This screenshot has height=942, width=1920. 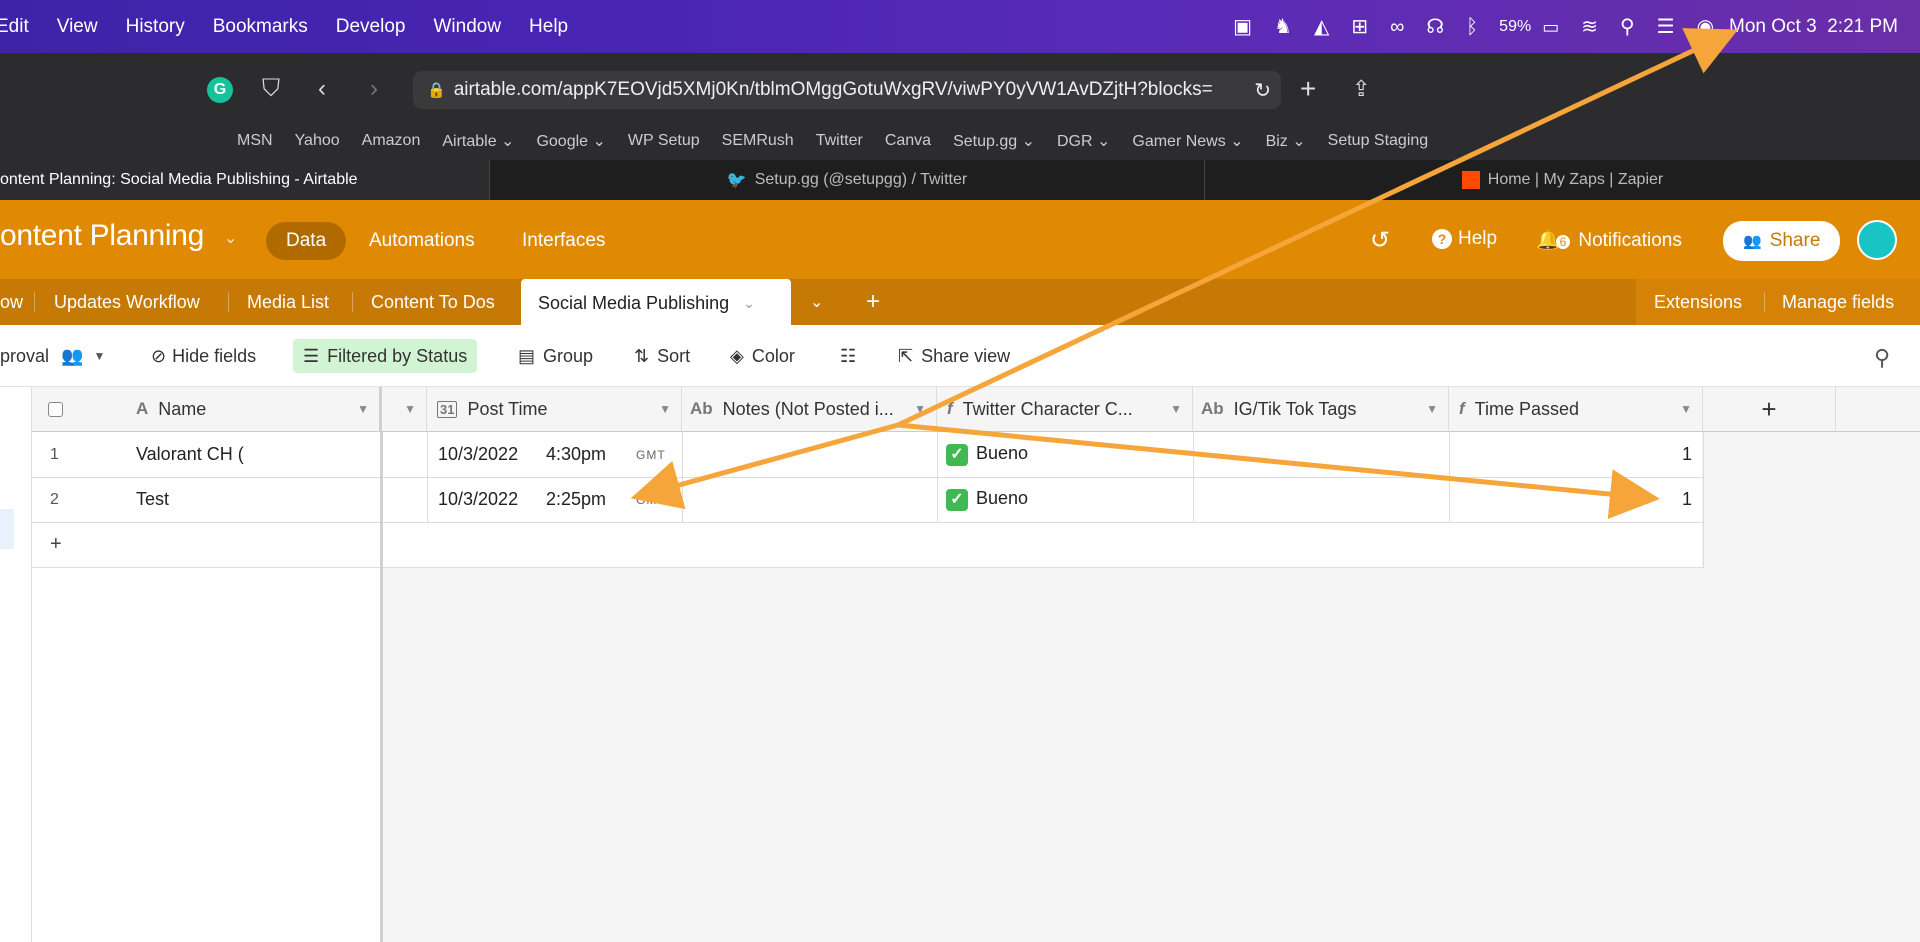 What do you see at coordinates (1278, 470) in the screenshot?
I see `arrow-to-time-passed` at bounding box center [1278, 470].